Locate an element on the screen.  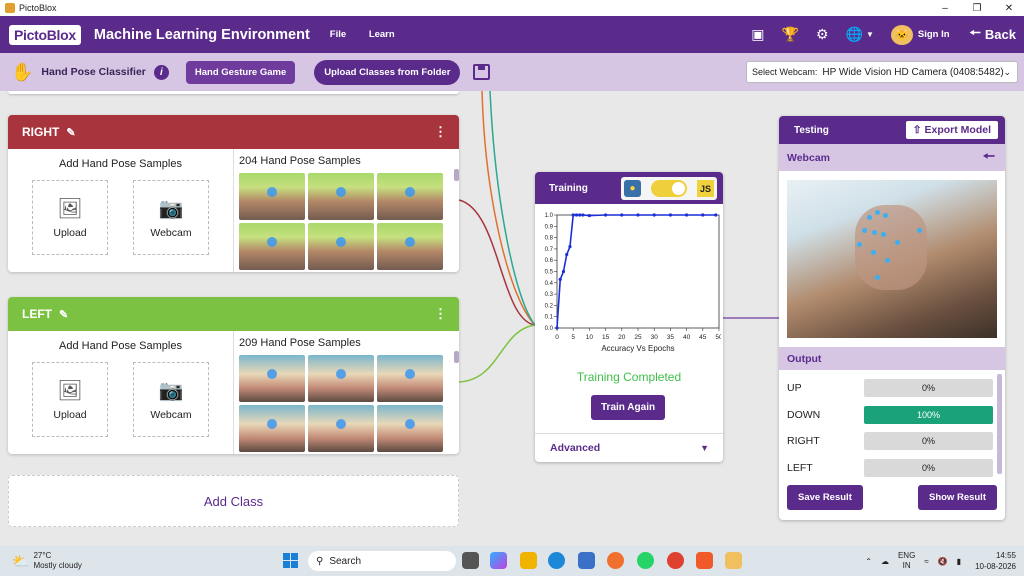
webcam-preview is located at coordinates (892, 259).